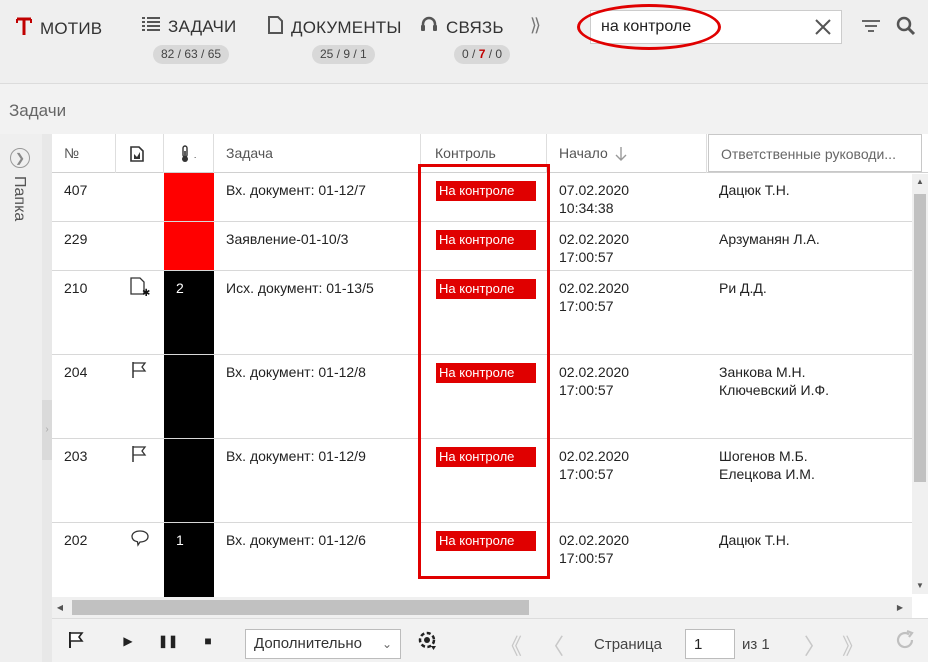 The width and height of the screenshot is (928, 662). I want to click on more-nav-button: ⟩⟩, so click(535, 25).